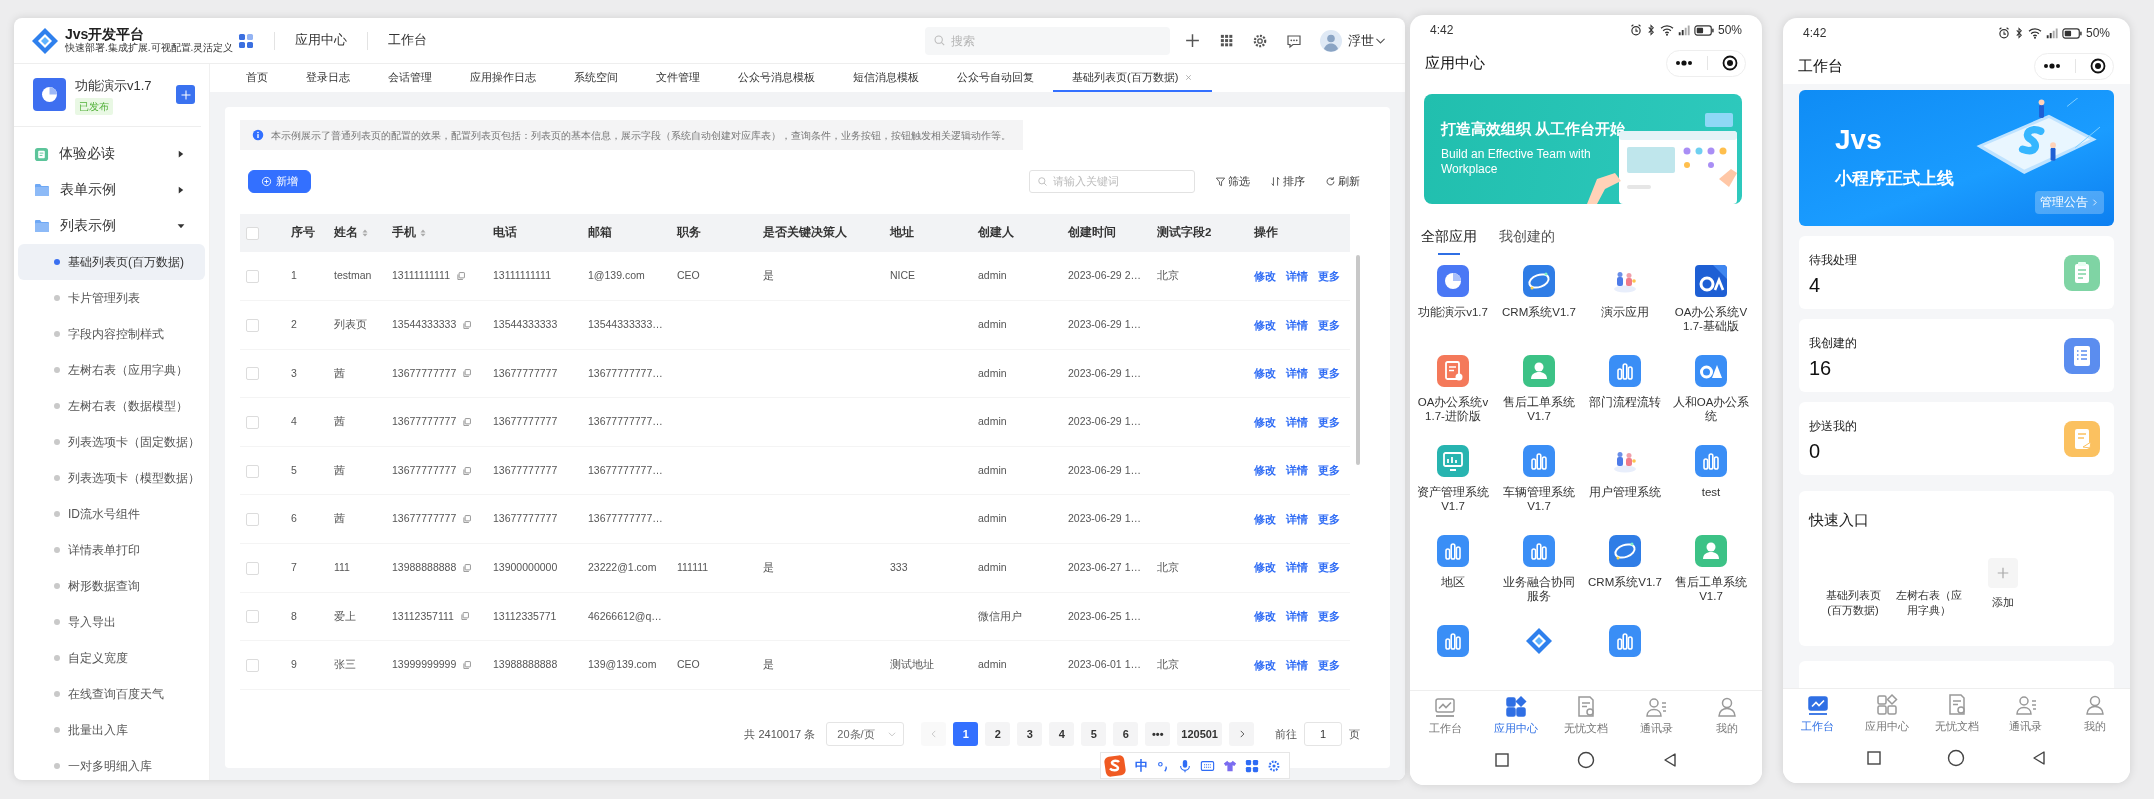 This screenshot has width=2154, height=799. Describe the element at coordinates (1331, 40) in the screenshot. I see `avatar-icon` at that location.